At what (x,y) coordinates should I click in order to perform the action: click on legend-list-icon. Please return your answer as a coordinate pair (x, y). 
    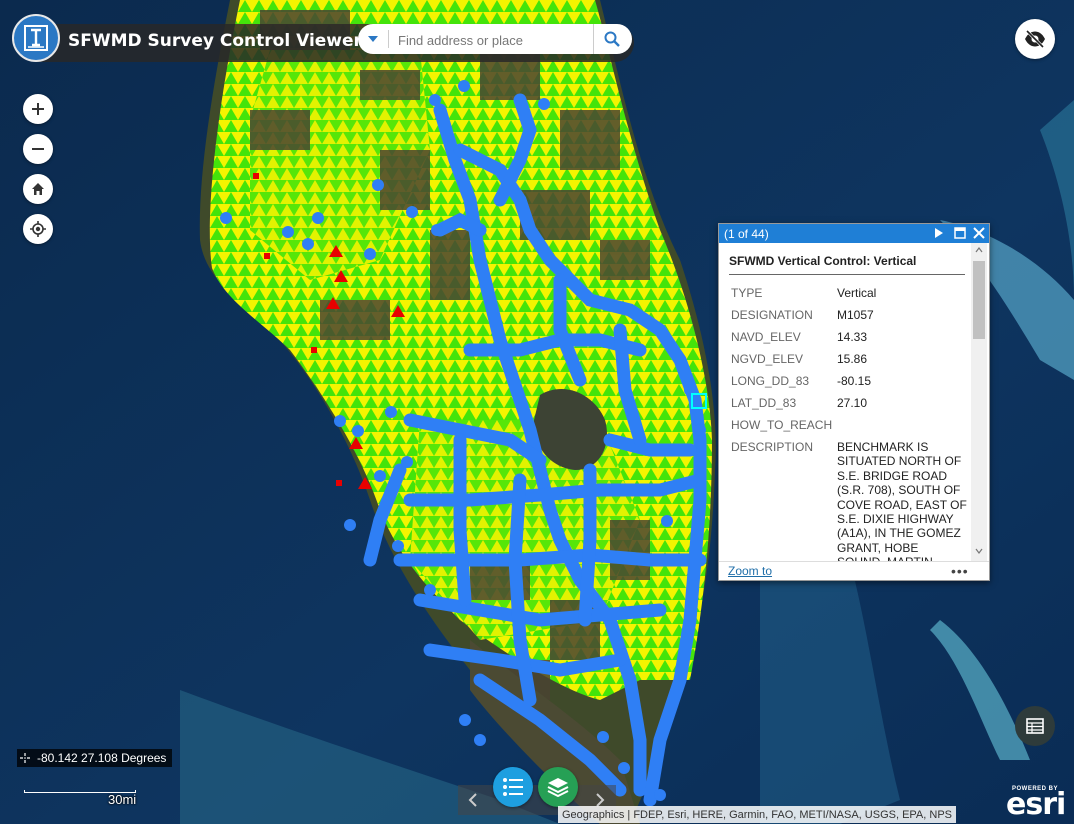
    Looking at the image, I should click on (513, 787).